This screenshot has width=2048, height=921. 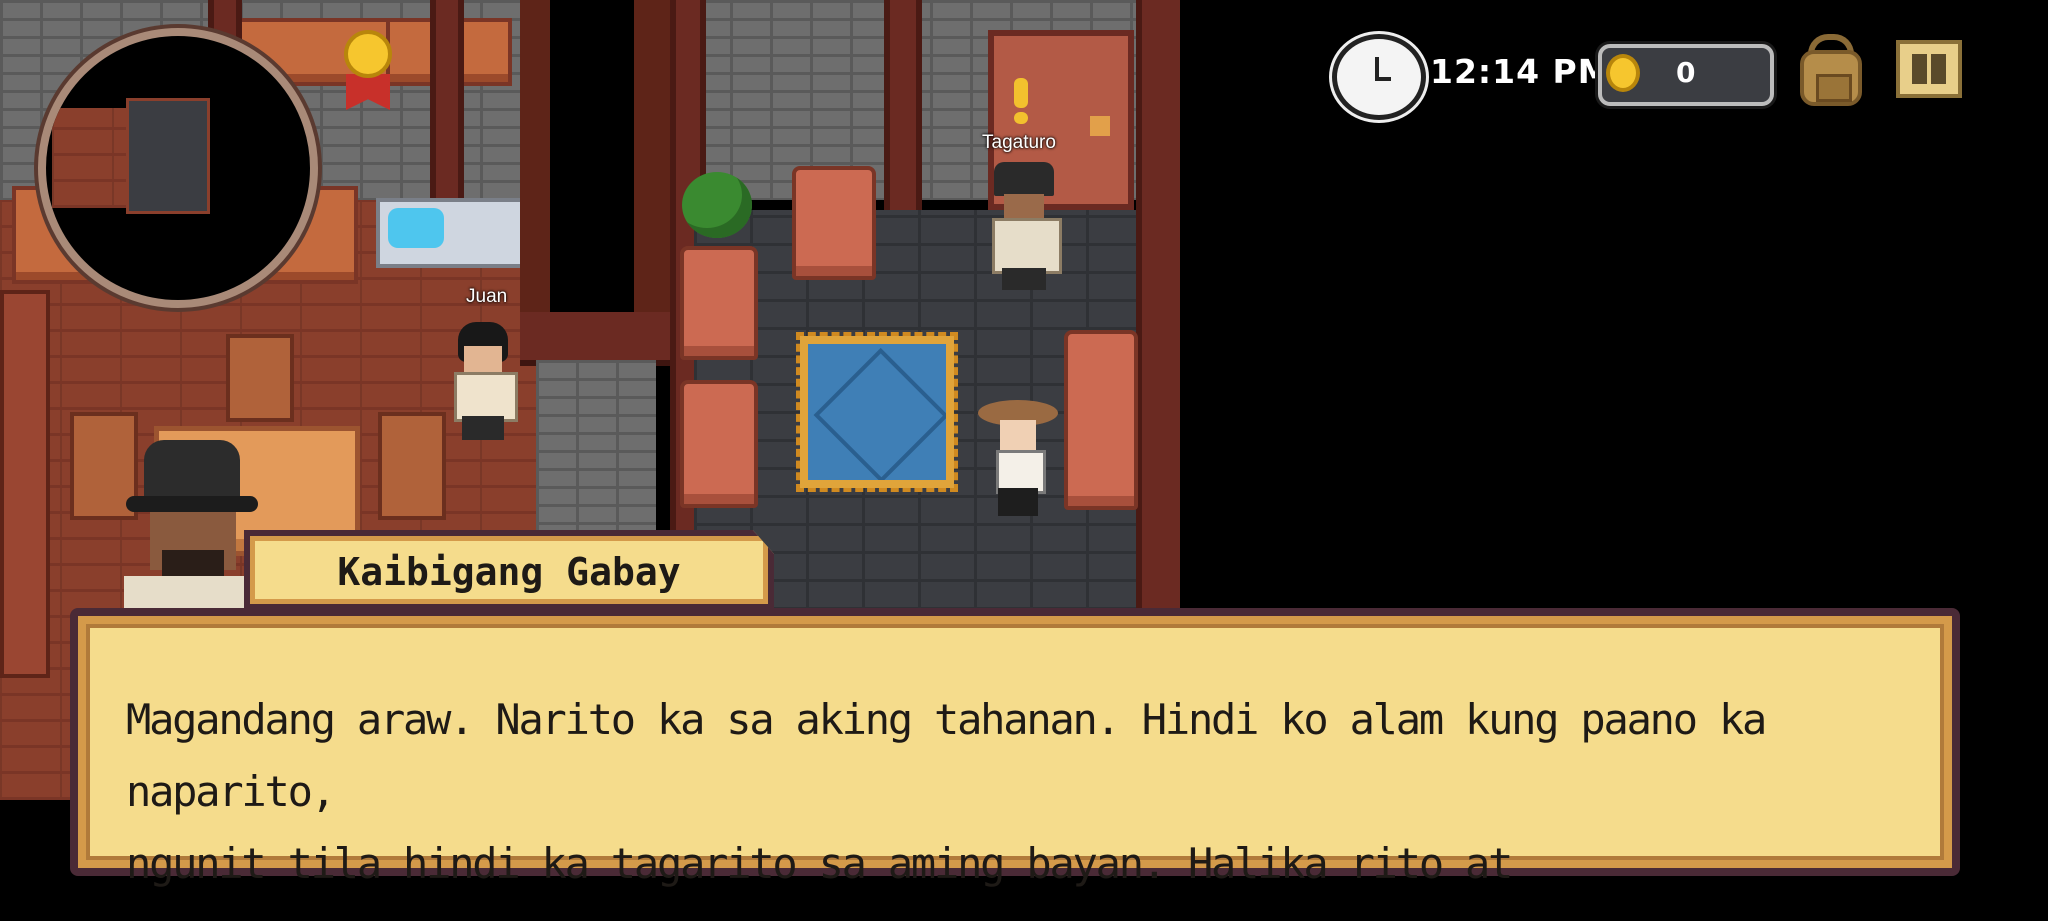 I want to click on quest-marker-icon, so click(x=1021, y=101).